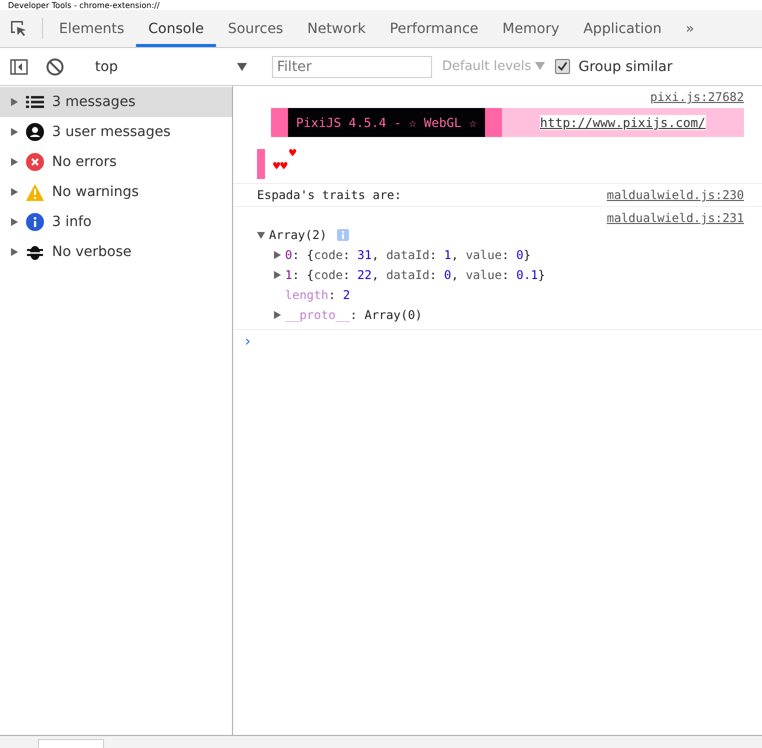 Image resolution: width=762 pixels, height=748 pixels. What do you see at coordinates (280, 166) in the screenshot?
I see `hearts-glyph: ♥♥` at bounding box center [280, 166].